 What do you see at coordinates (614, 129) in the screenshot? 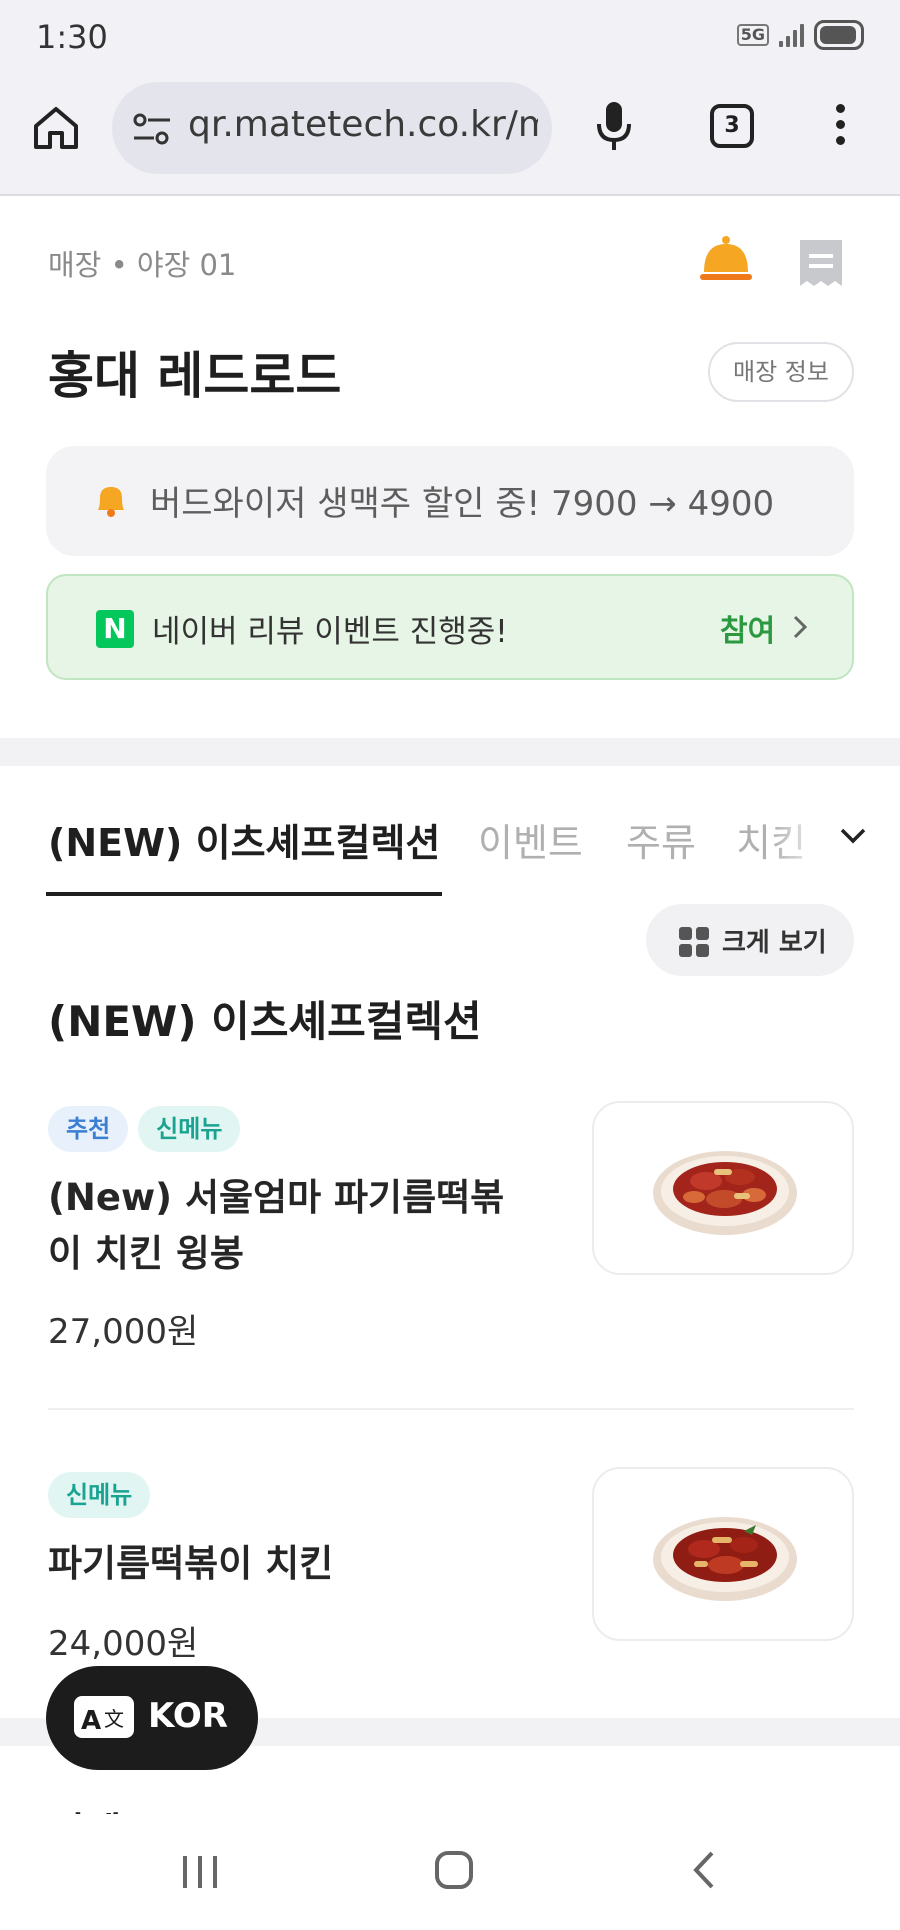
I see `microphone-icon` at bounding box center [614, 129].